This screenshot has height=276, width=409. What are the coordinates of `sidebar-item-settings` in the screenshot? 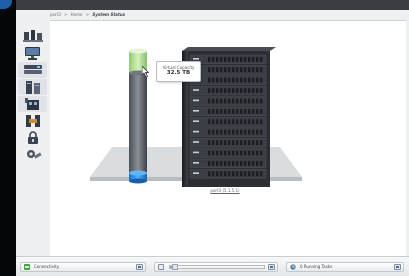 It's located at (32, 154).